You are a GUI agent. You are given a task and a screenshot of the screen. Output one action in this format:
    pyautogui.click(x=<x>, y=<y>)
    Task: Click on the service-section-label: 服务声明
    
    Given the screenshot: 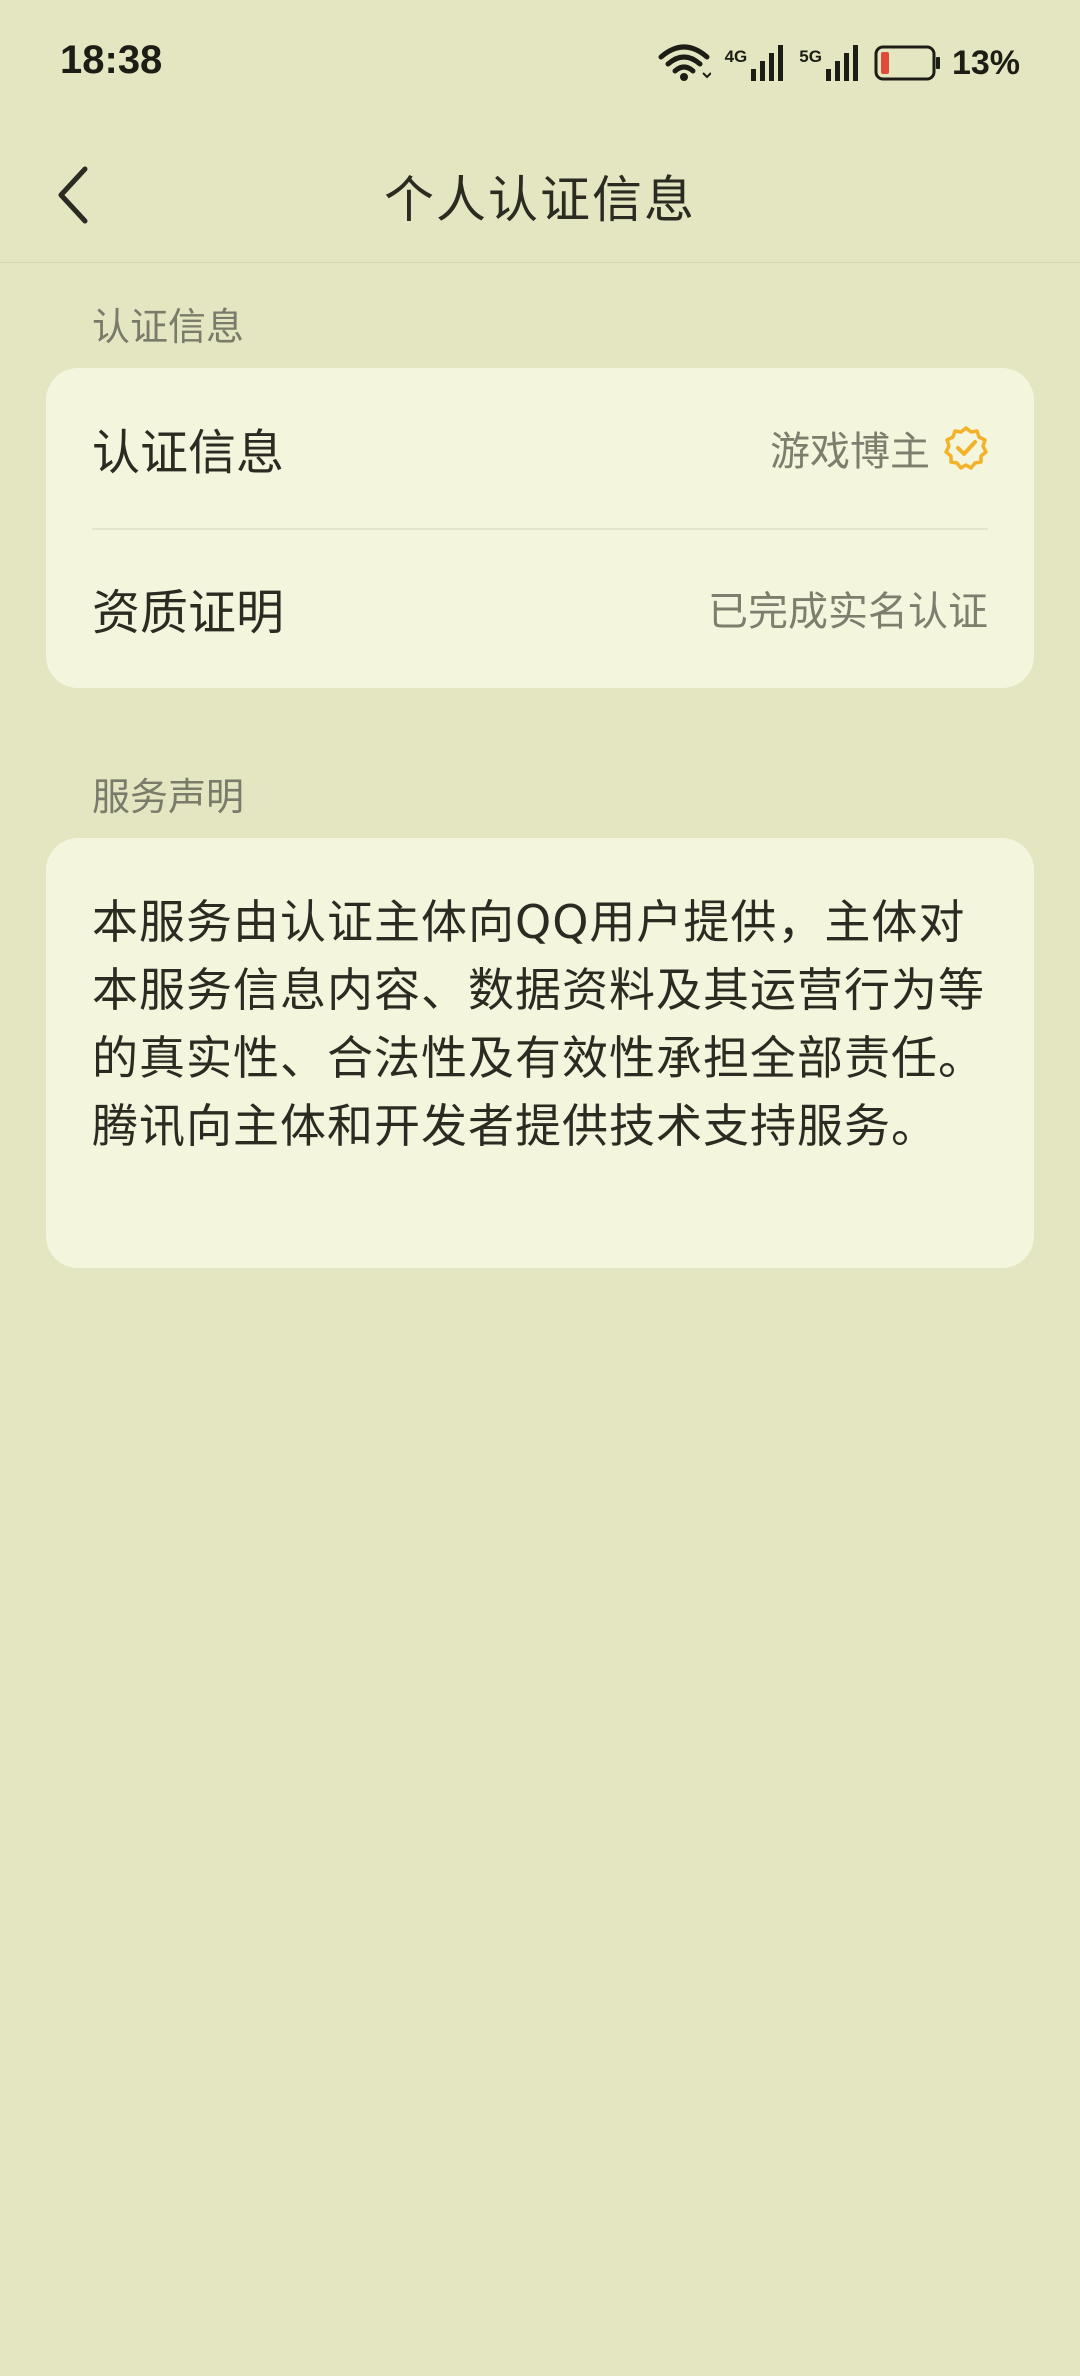 What is the action you would take?
    pyautogui.click(x=168, y=797)
    